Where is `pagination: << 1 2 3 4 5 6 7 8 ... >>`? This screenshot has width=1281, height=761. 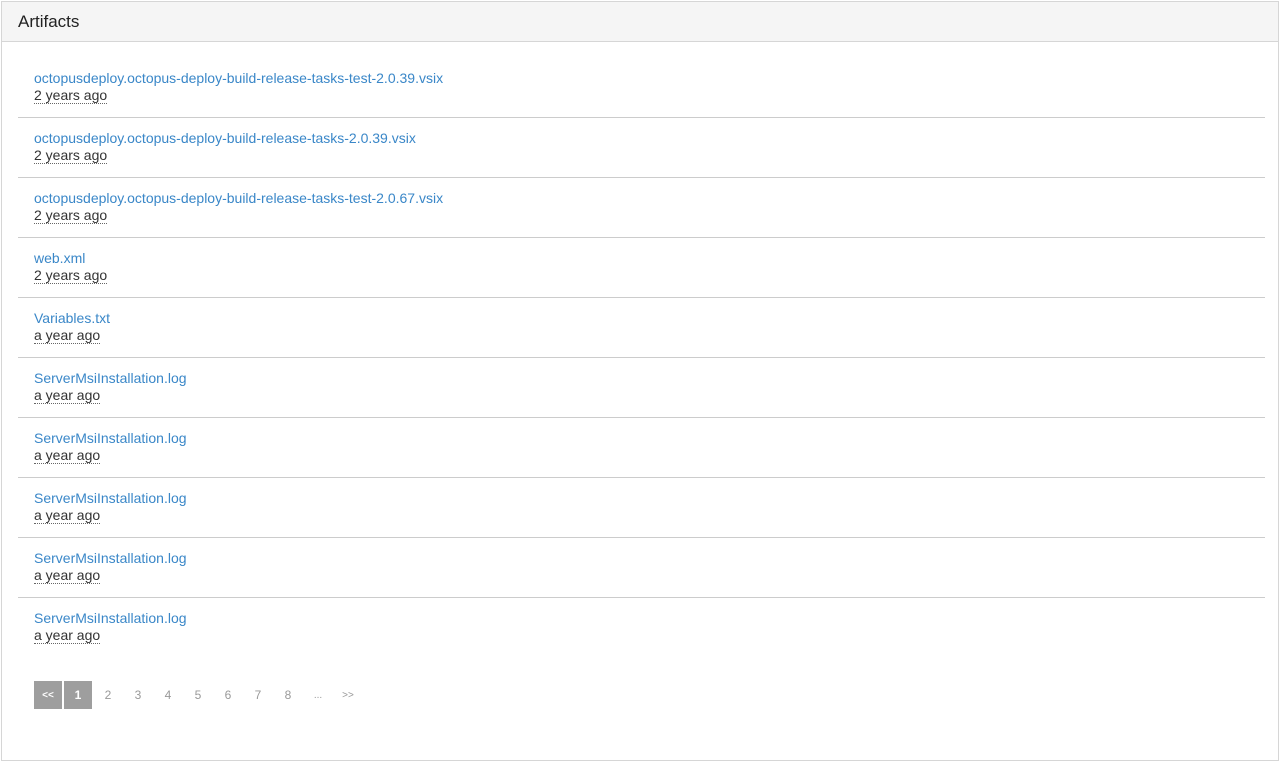
pagination: << 1 2 3 4 5 6 7 8 ... >> is located at coordinates (198, 695).